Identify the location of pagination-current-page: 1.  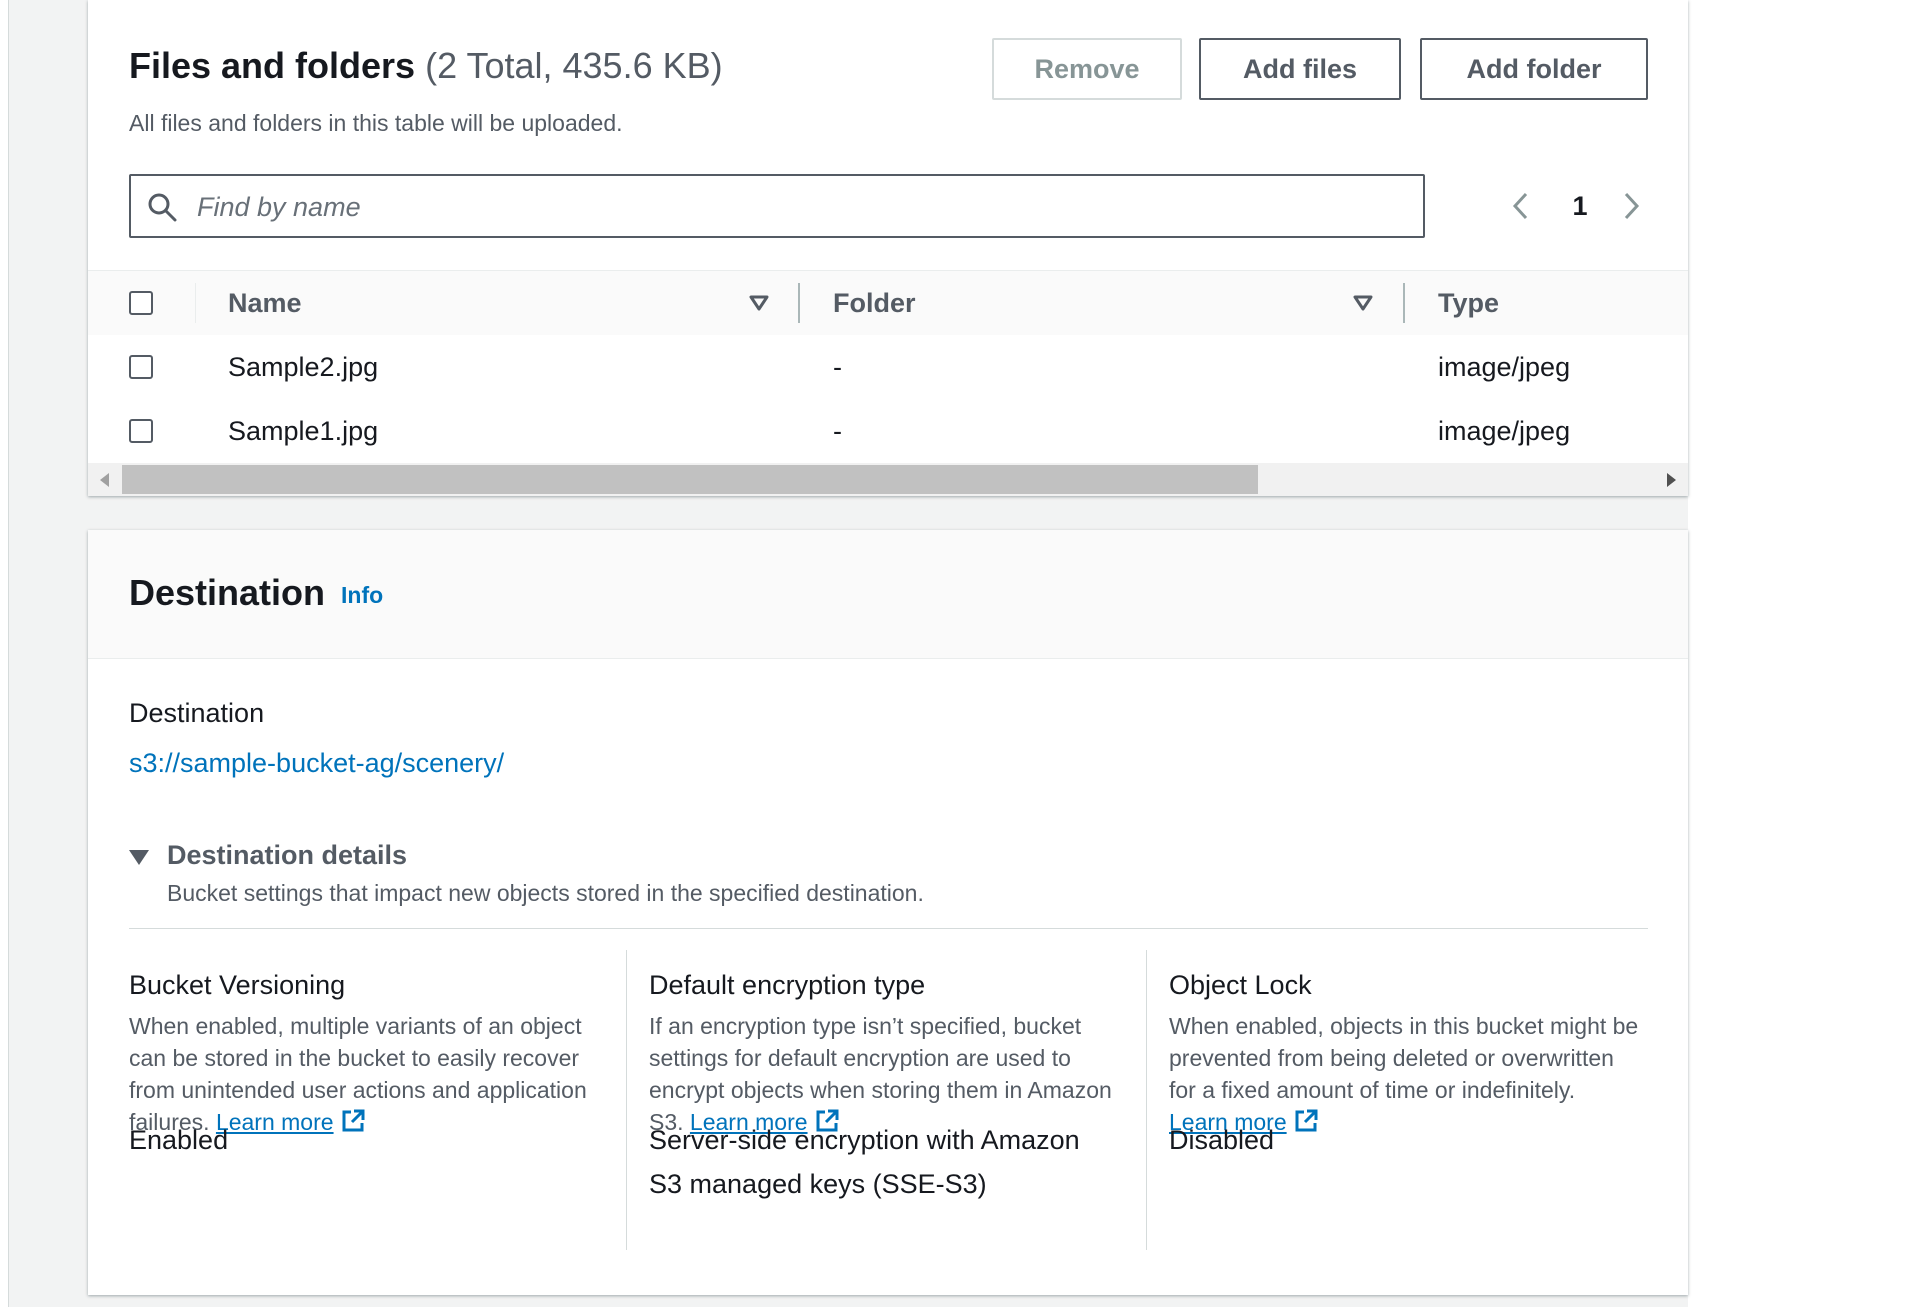
(1580, 206).